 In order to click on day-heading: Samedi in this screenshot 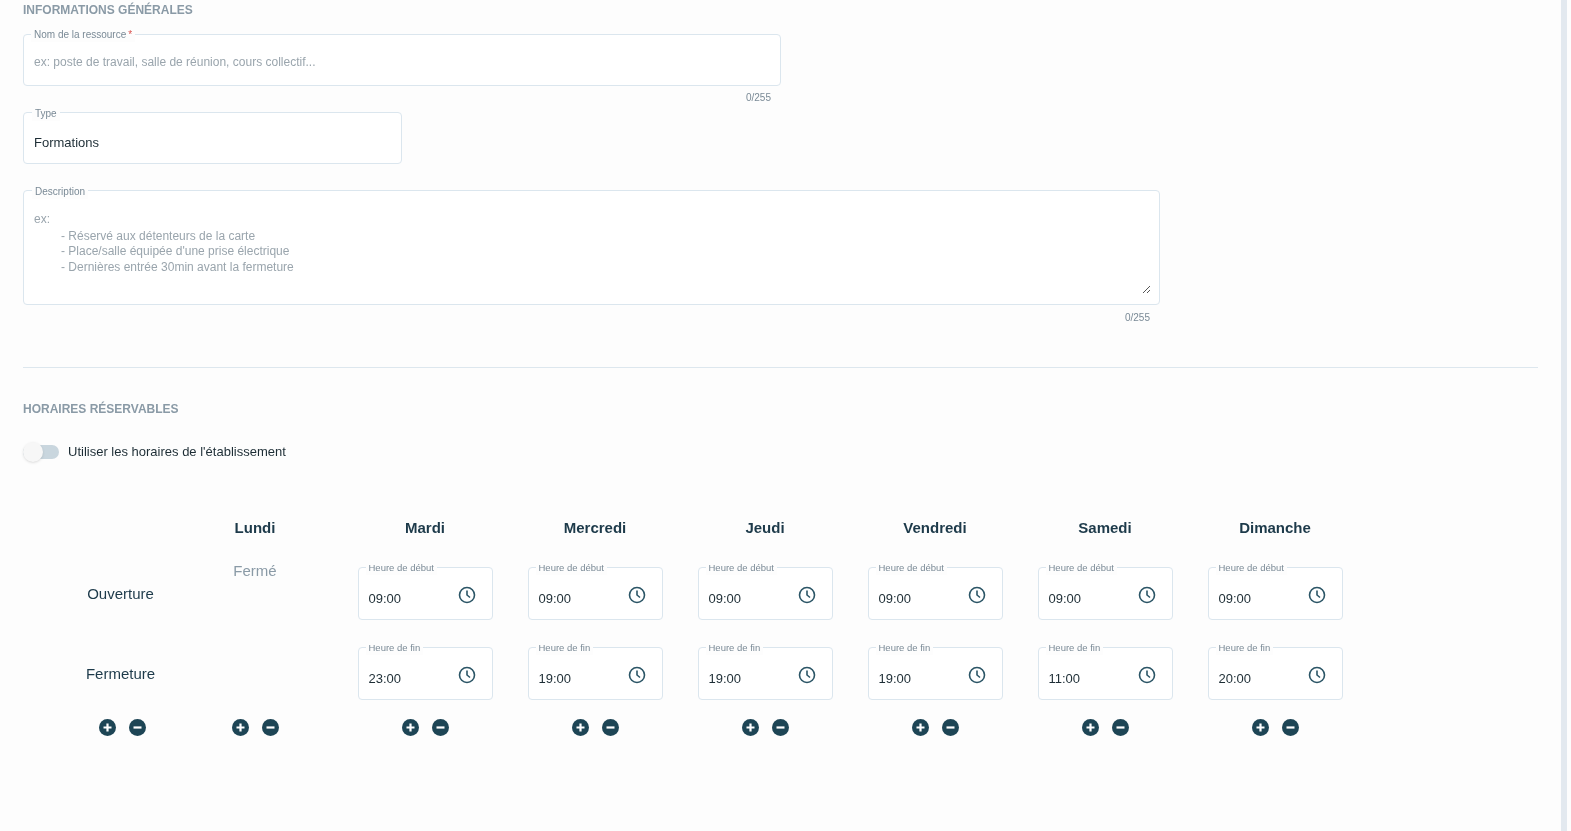, I will do `click(1105, 528)`.